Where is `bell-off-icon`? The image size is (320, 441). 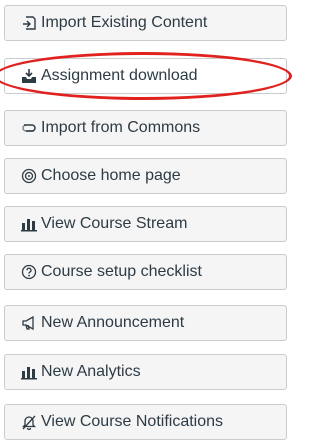
bell-off-icon is located at coordinates (29, 422).